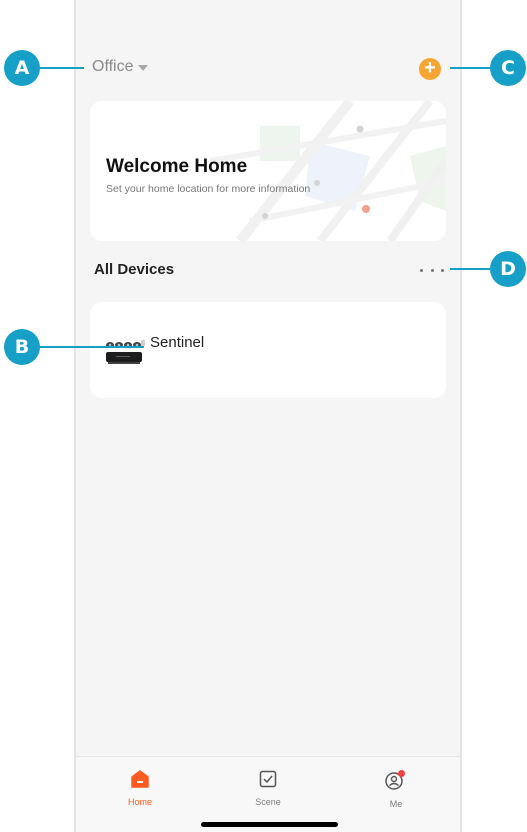 The image size is (527, 832). I want to click on notification-badge, so click(401, 773).